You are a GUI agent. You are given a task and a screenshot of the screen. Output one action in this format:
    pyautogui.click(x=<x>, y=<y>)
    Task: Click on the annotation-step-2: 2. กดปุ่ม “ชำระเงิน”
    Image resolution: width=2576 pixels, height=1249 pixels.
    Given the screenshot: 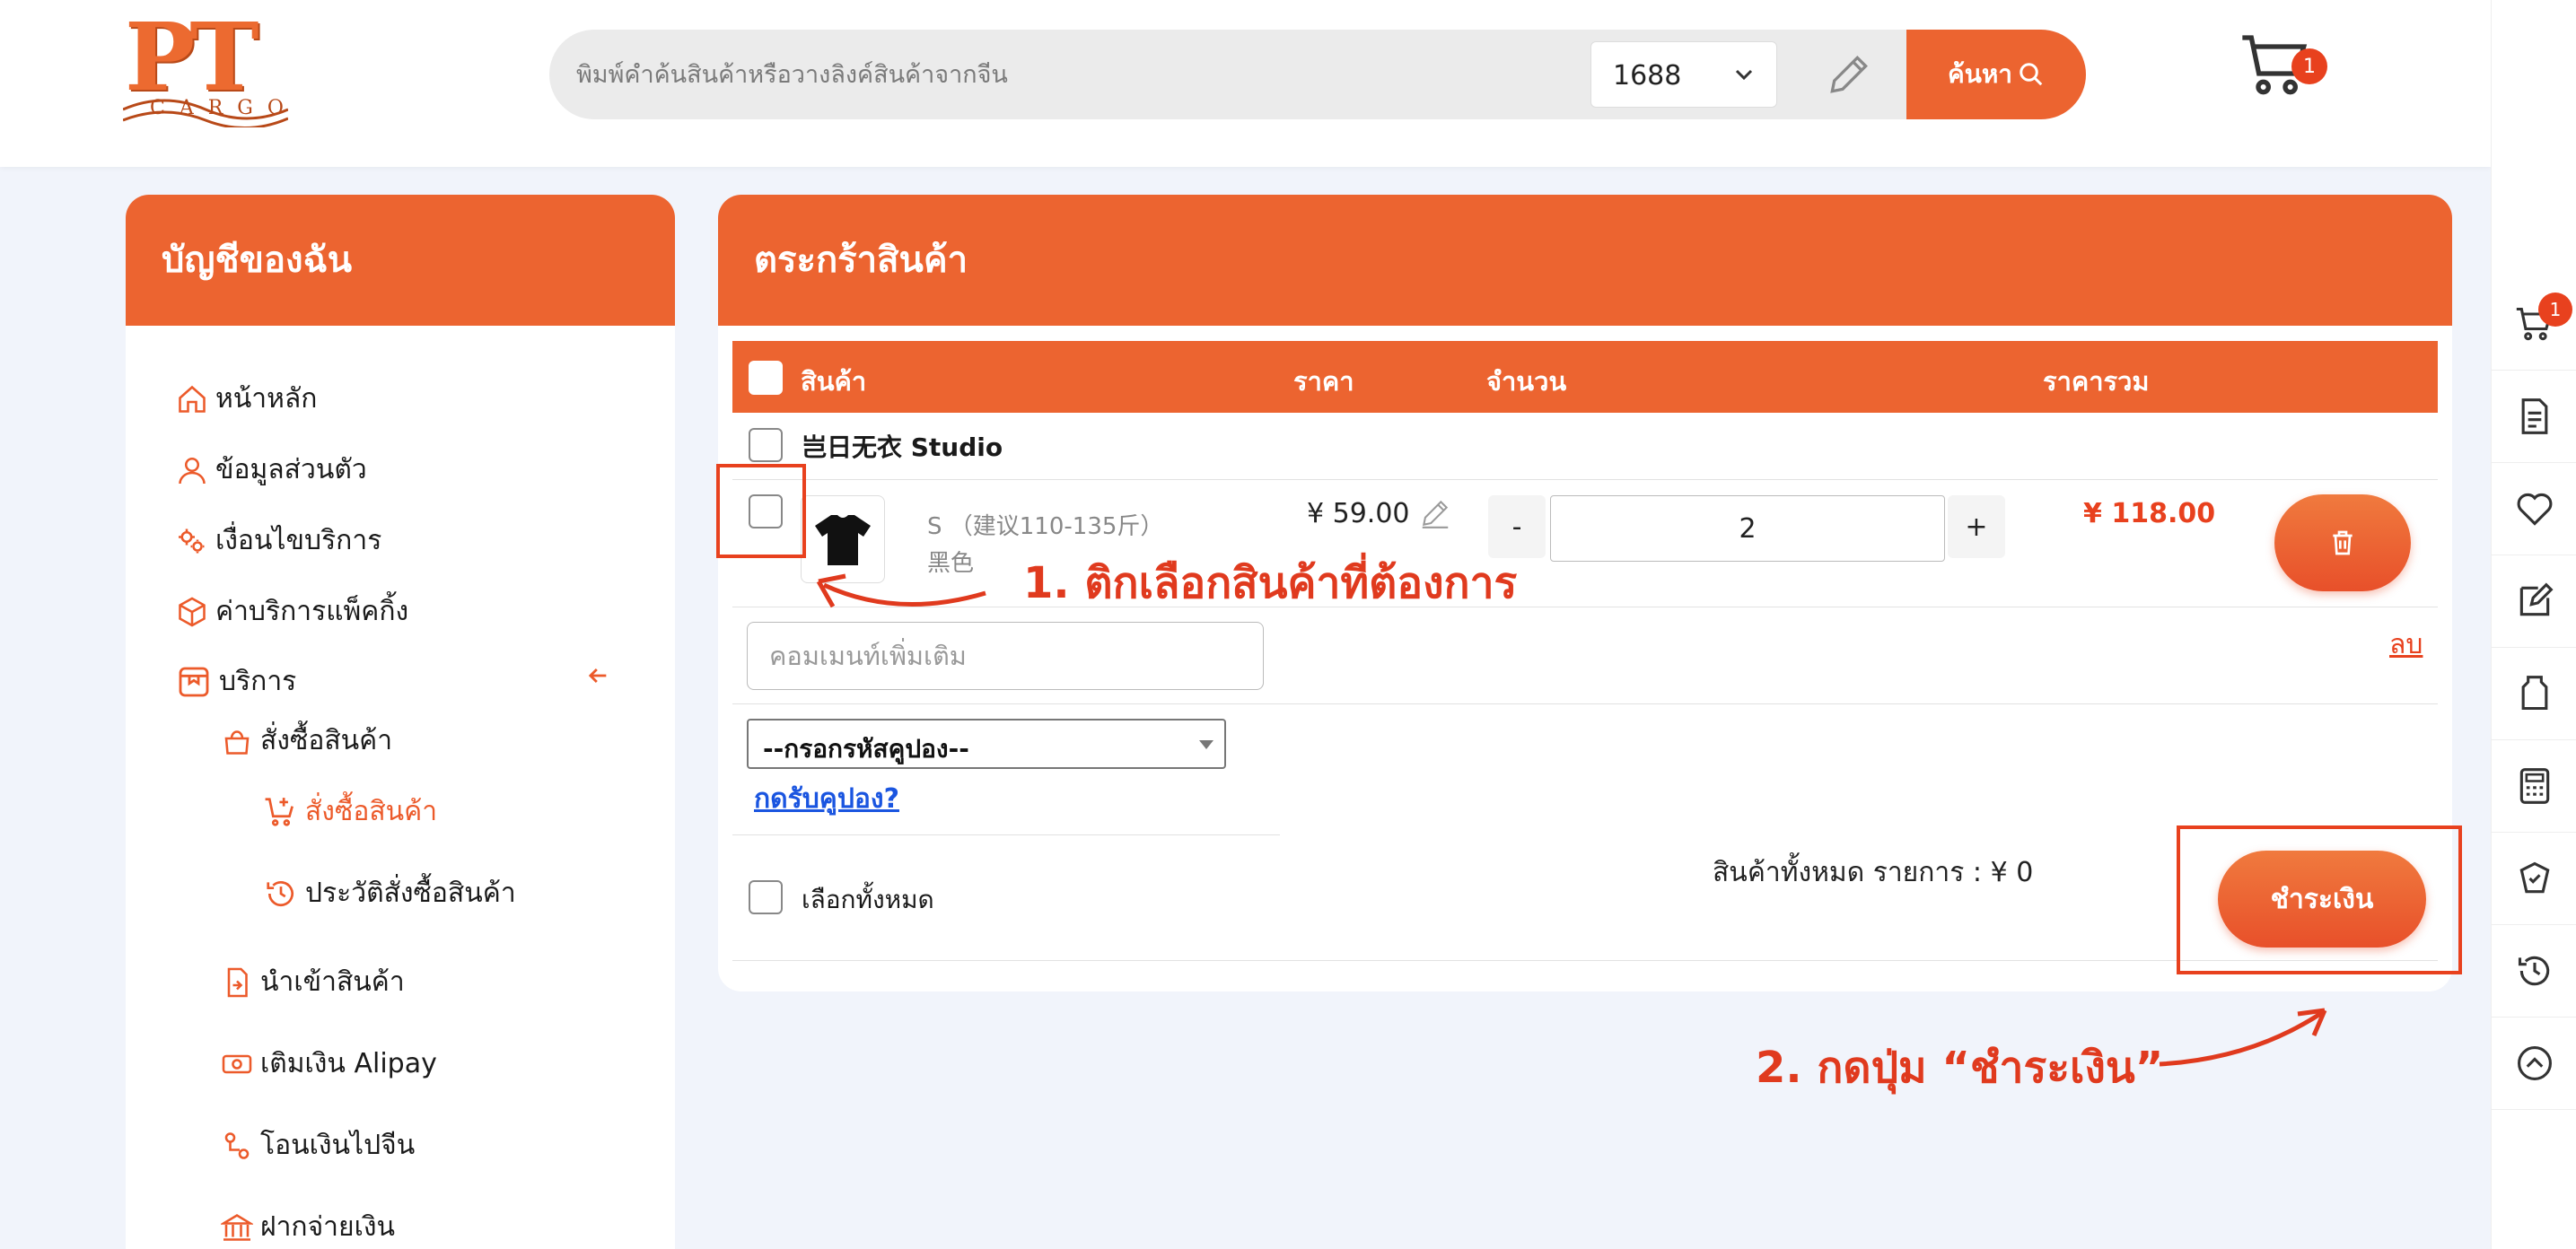 What is the action you would take?
    pyautogui.click(x=1960, y=1068)
    